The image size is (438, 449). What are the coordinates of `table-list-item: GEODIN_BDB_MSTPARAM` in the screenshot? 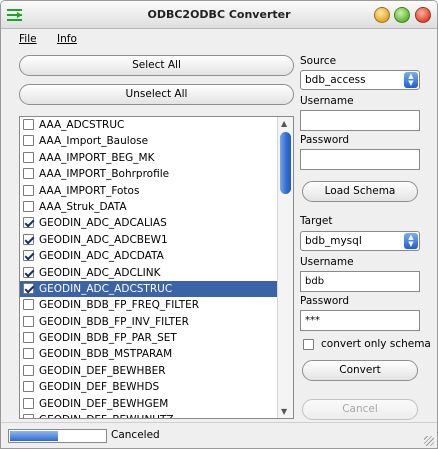 It's located at (149, 354).